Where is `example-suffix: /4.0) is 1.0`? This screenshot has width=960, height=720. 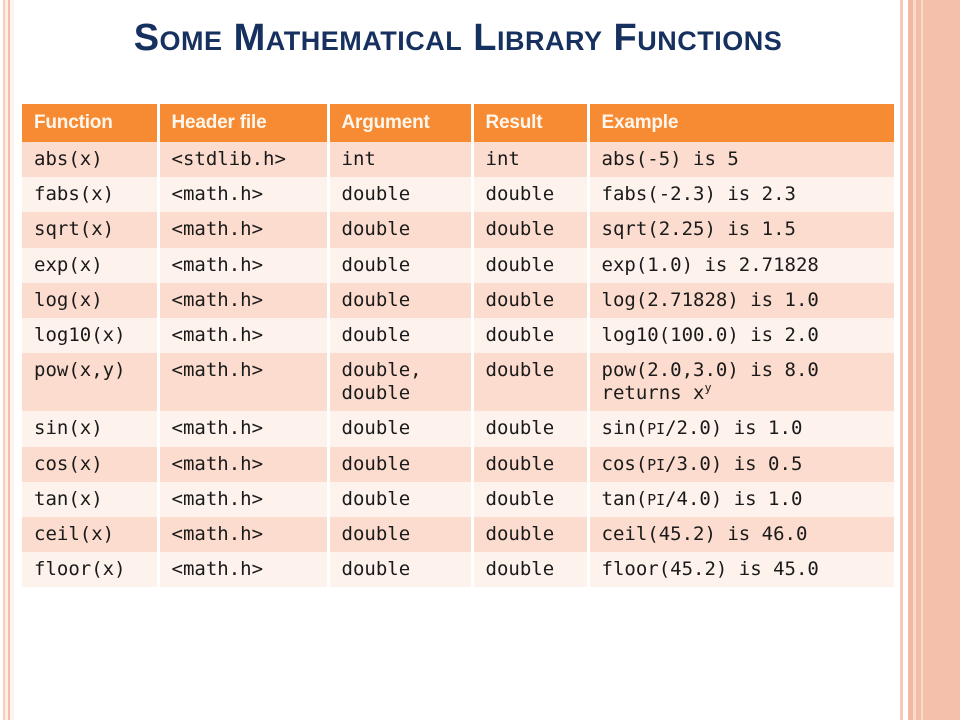 example-suffix: /4.0) is 1.0 is located at coordinates (734, 498).